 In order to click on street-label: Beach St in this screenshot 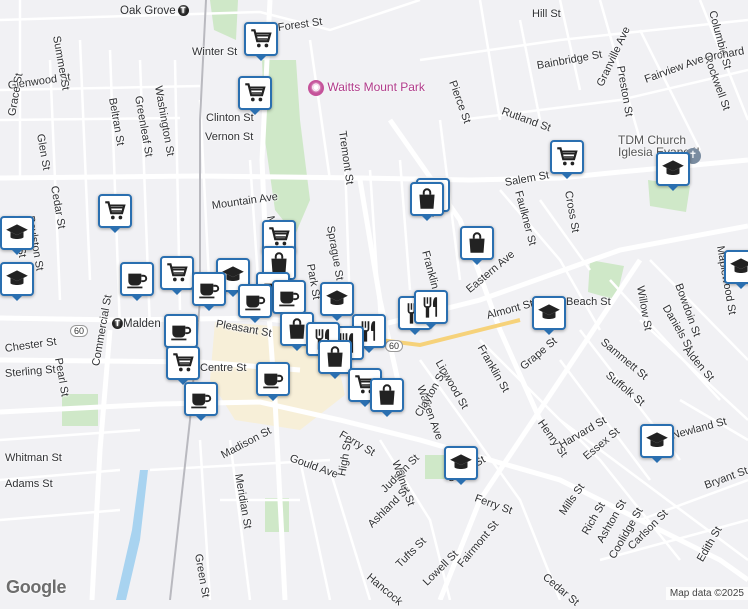, I will do `click(588, 302)`.